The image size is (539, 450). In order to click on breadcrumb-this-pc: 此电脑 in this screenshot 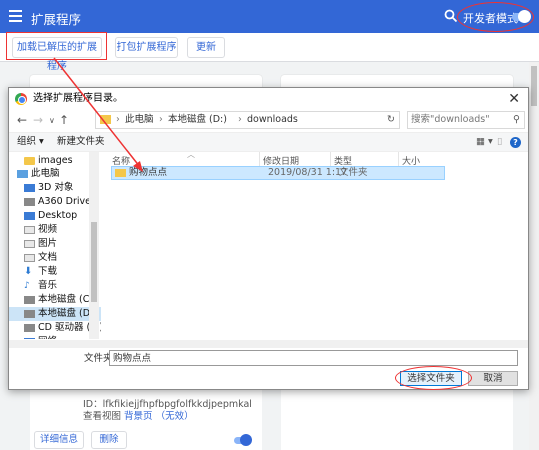, I will do `click(139, 120)`.